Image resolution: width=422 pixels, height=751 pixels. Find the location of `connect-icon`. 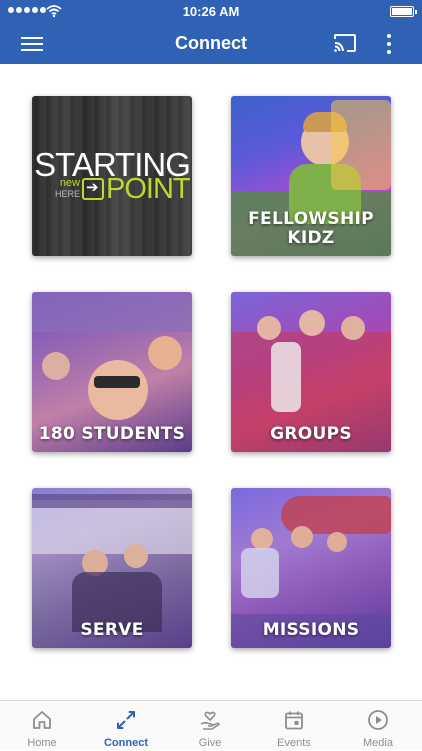

connect-icon is located at coordinates (126, 720).